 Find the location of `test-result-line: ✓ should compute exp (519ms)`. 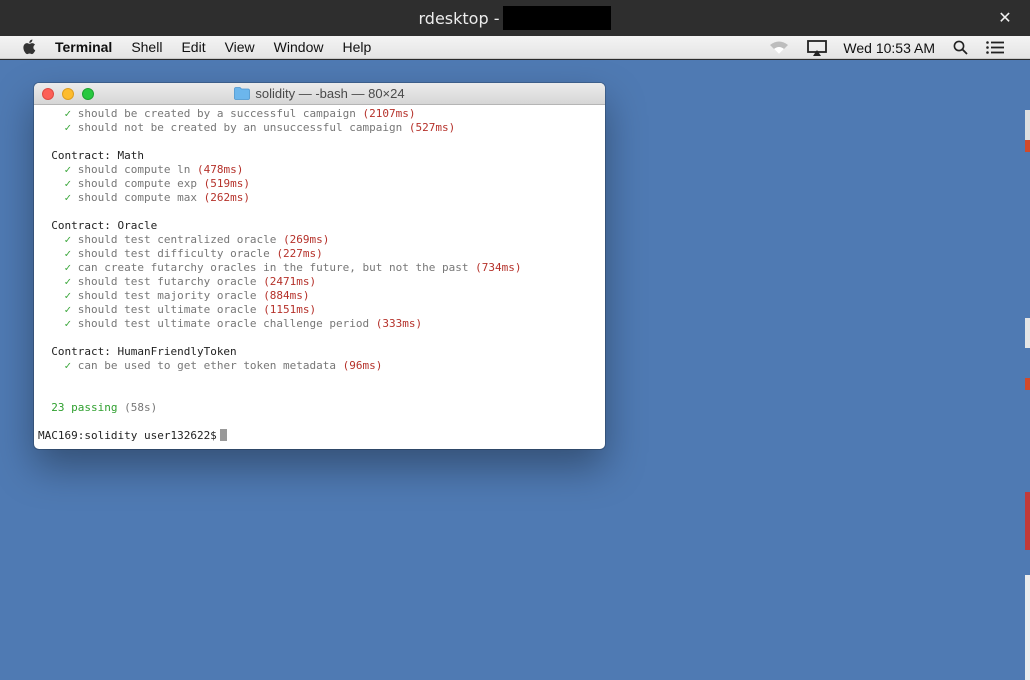

test-result-line: ✓ should compute exp (519ms) is located at coordinates (321, 184).